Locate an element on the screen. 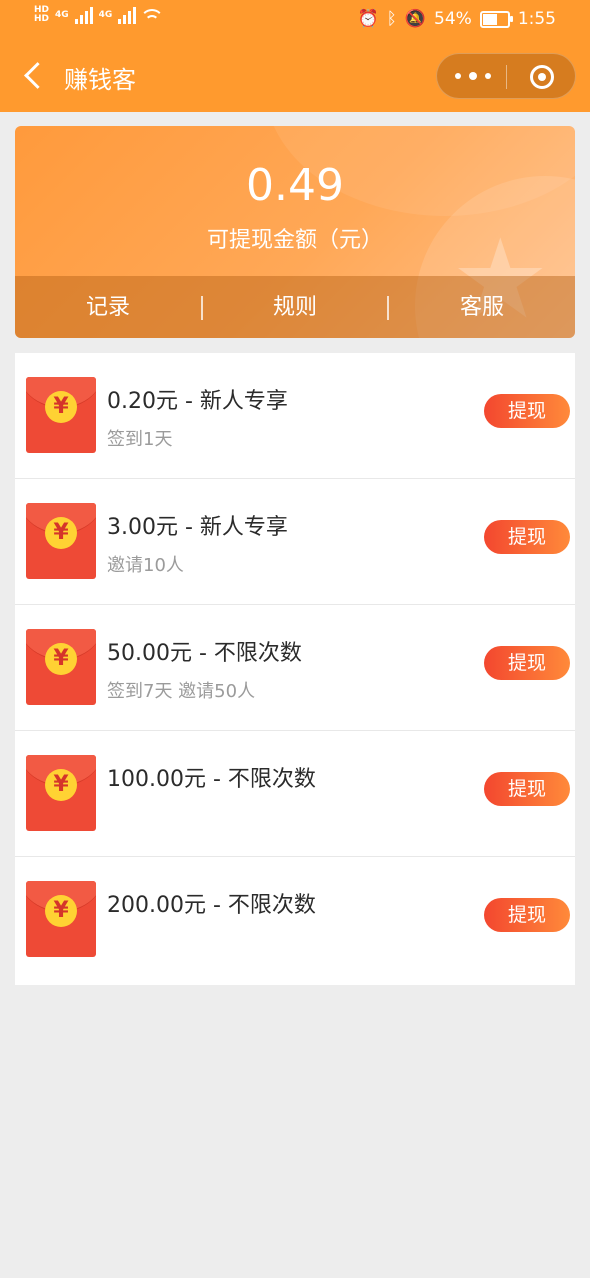 This screenshot has width=590, height=1278. close-target-icon is located at coordinates (542, 77).